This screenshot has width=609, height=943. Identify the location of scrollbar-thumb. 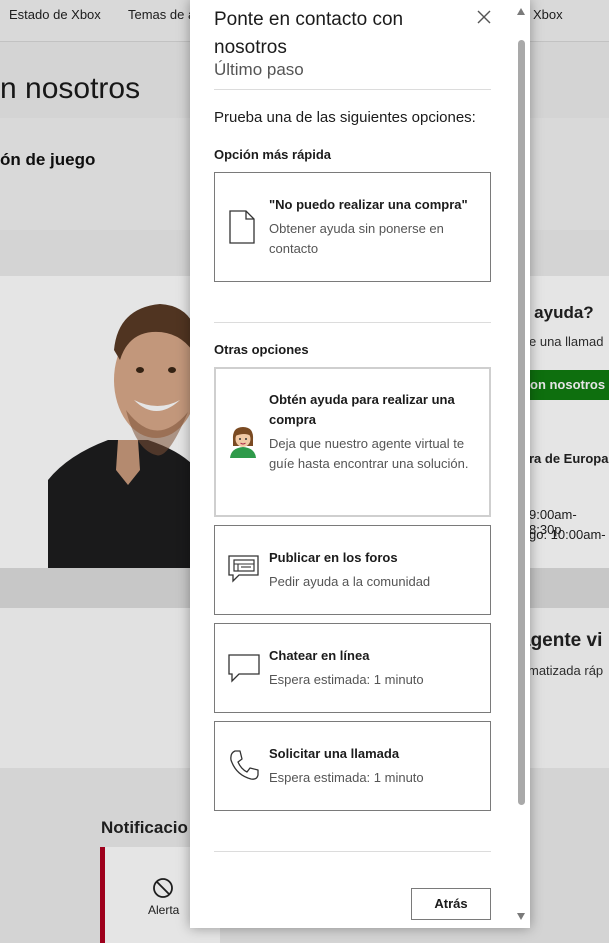
(521, 422).